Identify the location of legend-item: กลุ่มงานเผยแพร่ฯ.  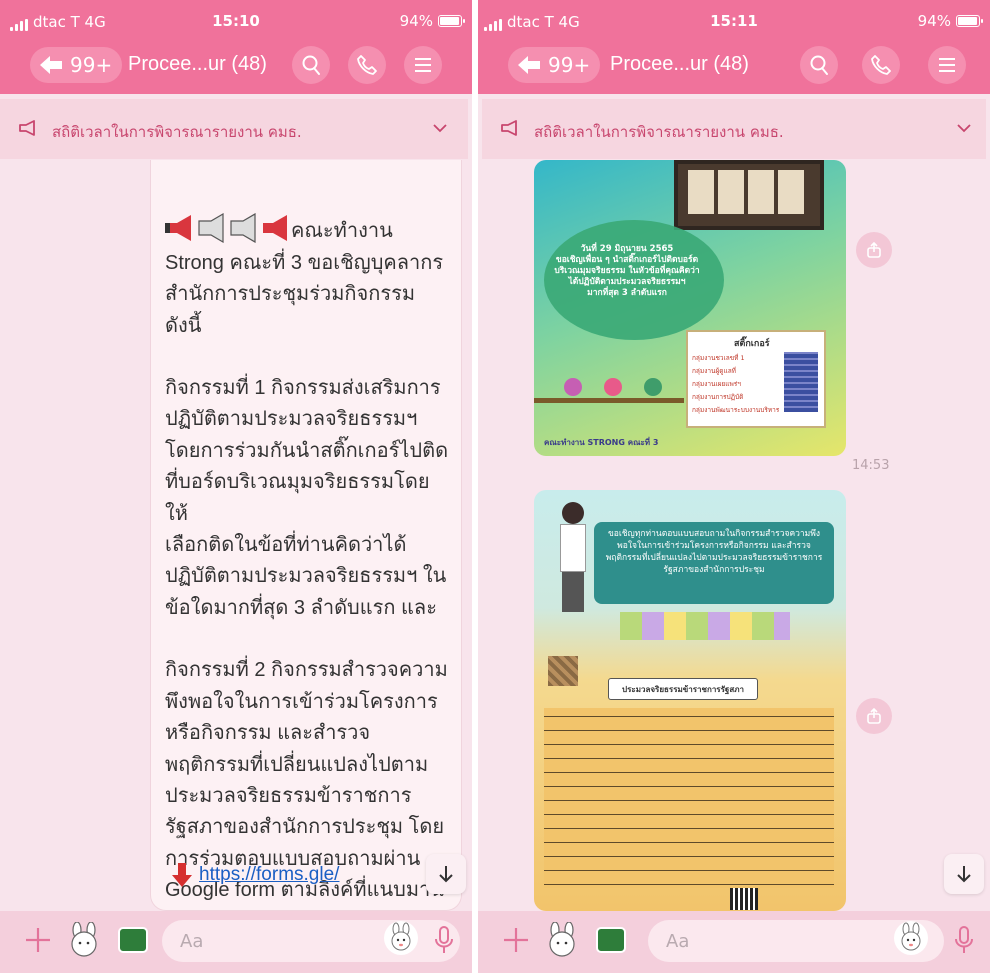
(716, 384).